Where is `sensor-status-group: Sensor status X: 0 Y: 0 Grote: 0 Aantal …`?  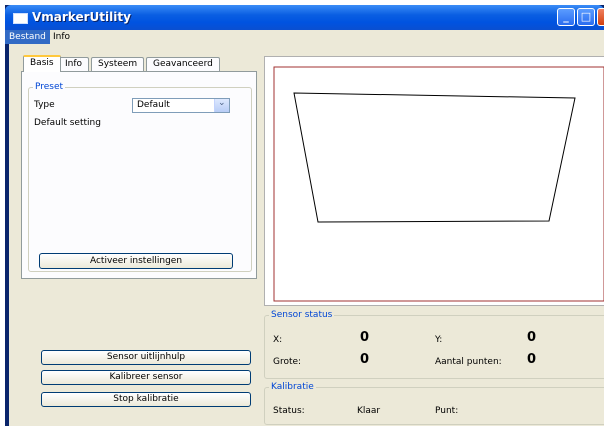
sensor-status-group: Sensor status X: 0 Y: 0 Grote: 0 Aantal … is located at coordinates (434, 344).